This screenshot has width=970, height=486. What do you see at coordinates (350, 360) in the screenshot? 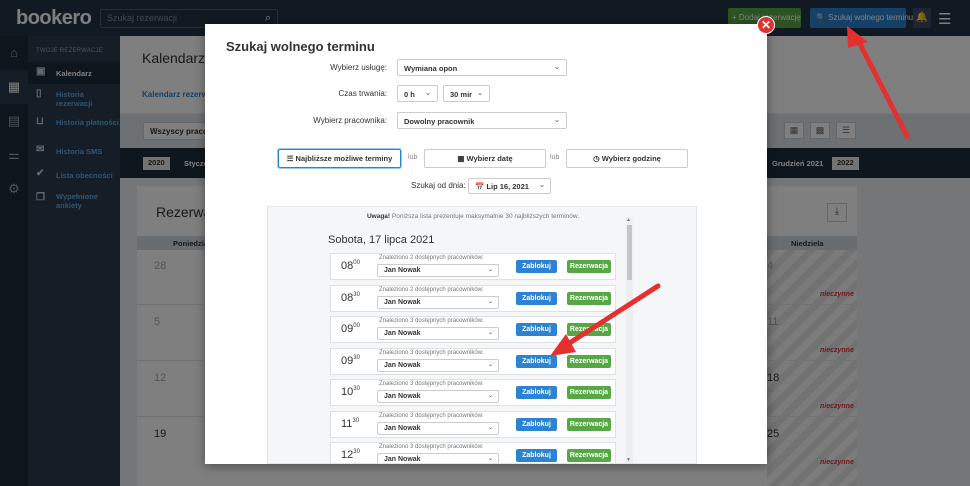
I see `slot-time: 0930` at bounding box center [350, 360].